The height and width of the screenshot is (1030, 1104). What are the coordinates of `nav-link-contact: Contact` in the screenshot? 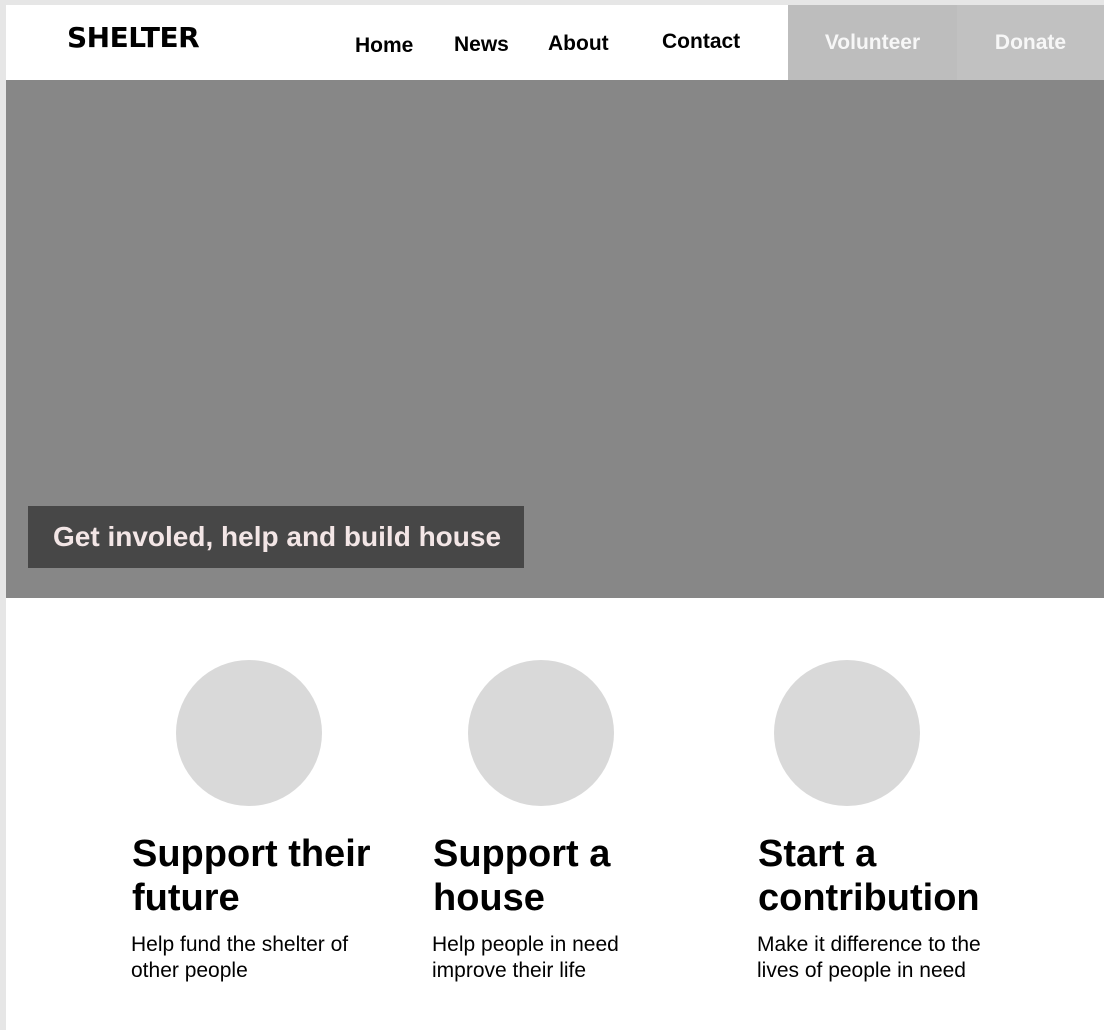 It's located at (701, 41).